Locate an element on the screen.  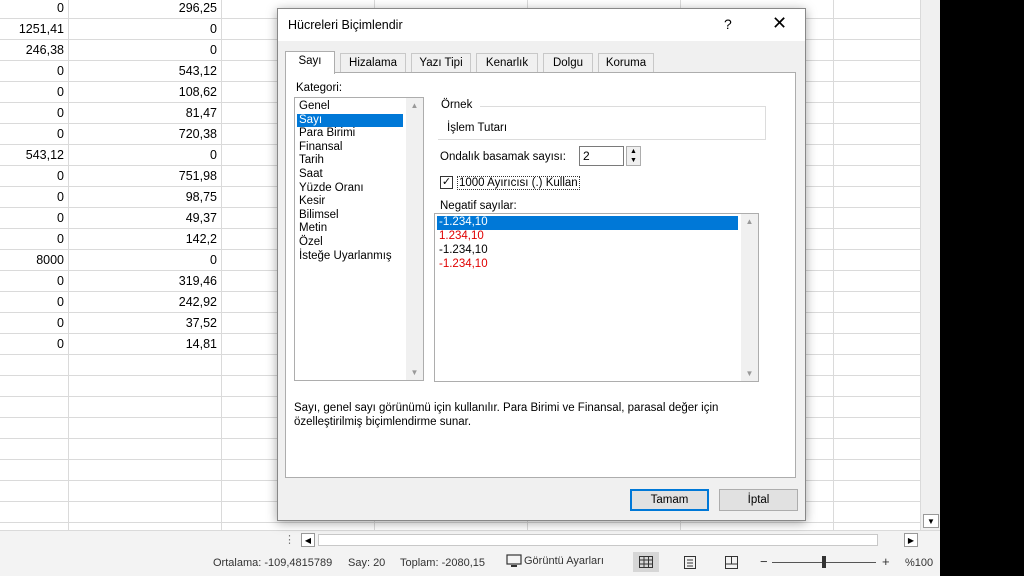
horizontal-scroll-track is located at coordinates (598, 540).